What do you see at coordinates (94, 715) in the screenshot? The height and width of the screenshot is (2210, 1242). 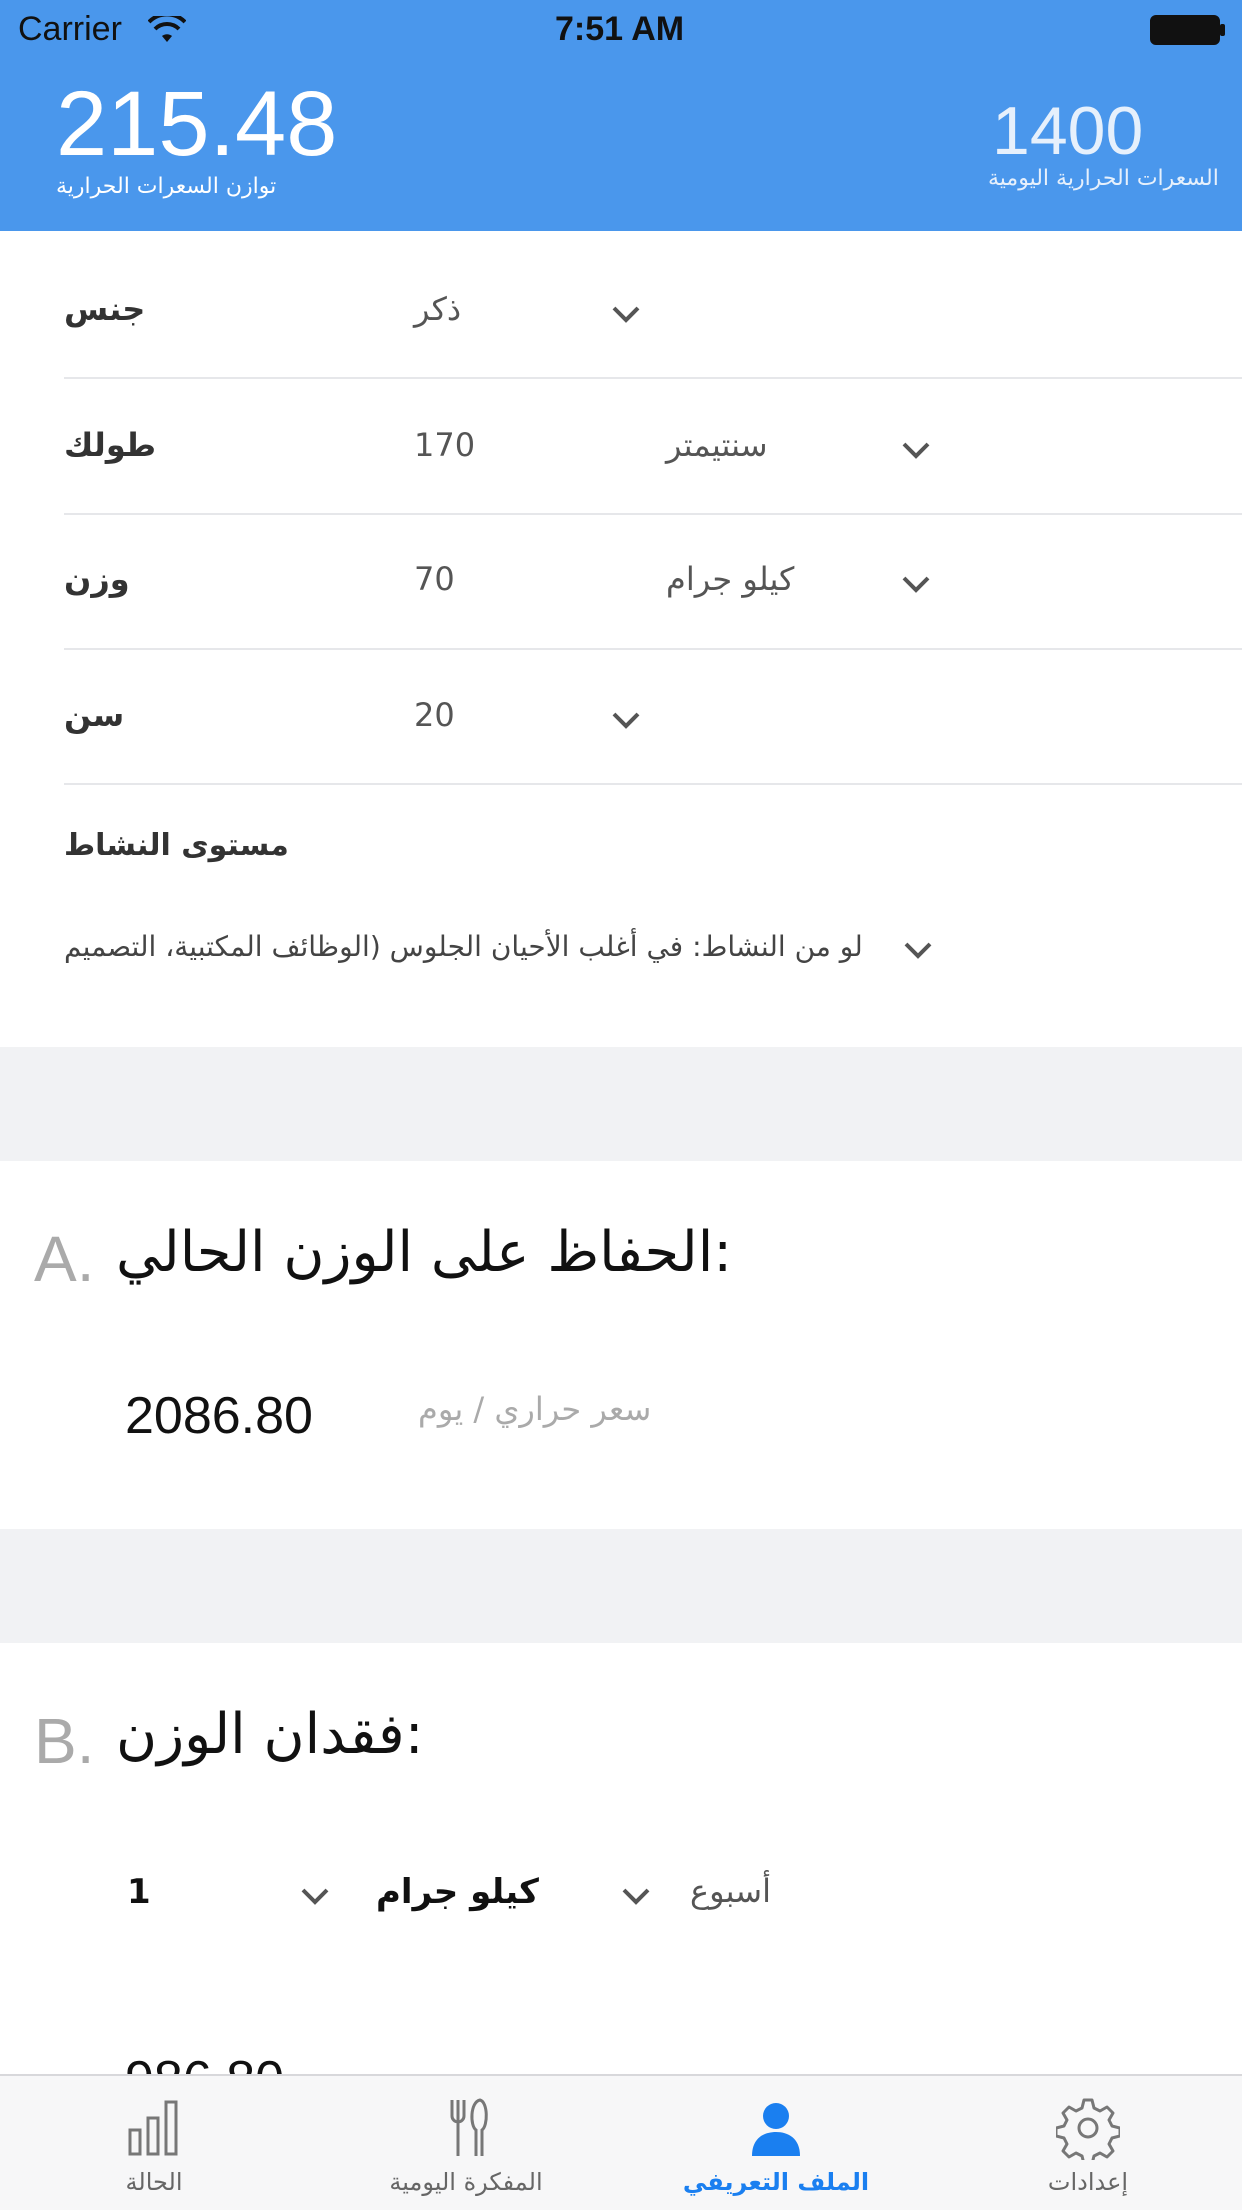 I see `age-label: سن` at bounding box center [94, 715].